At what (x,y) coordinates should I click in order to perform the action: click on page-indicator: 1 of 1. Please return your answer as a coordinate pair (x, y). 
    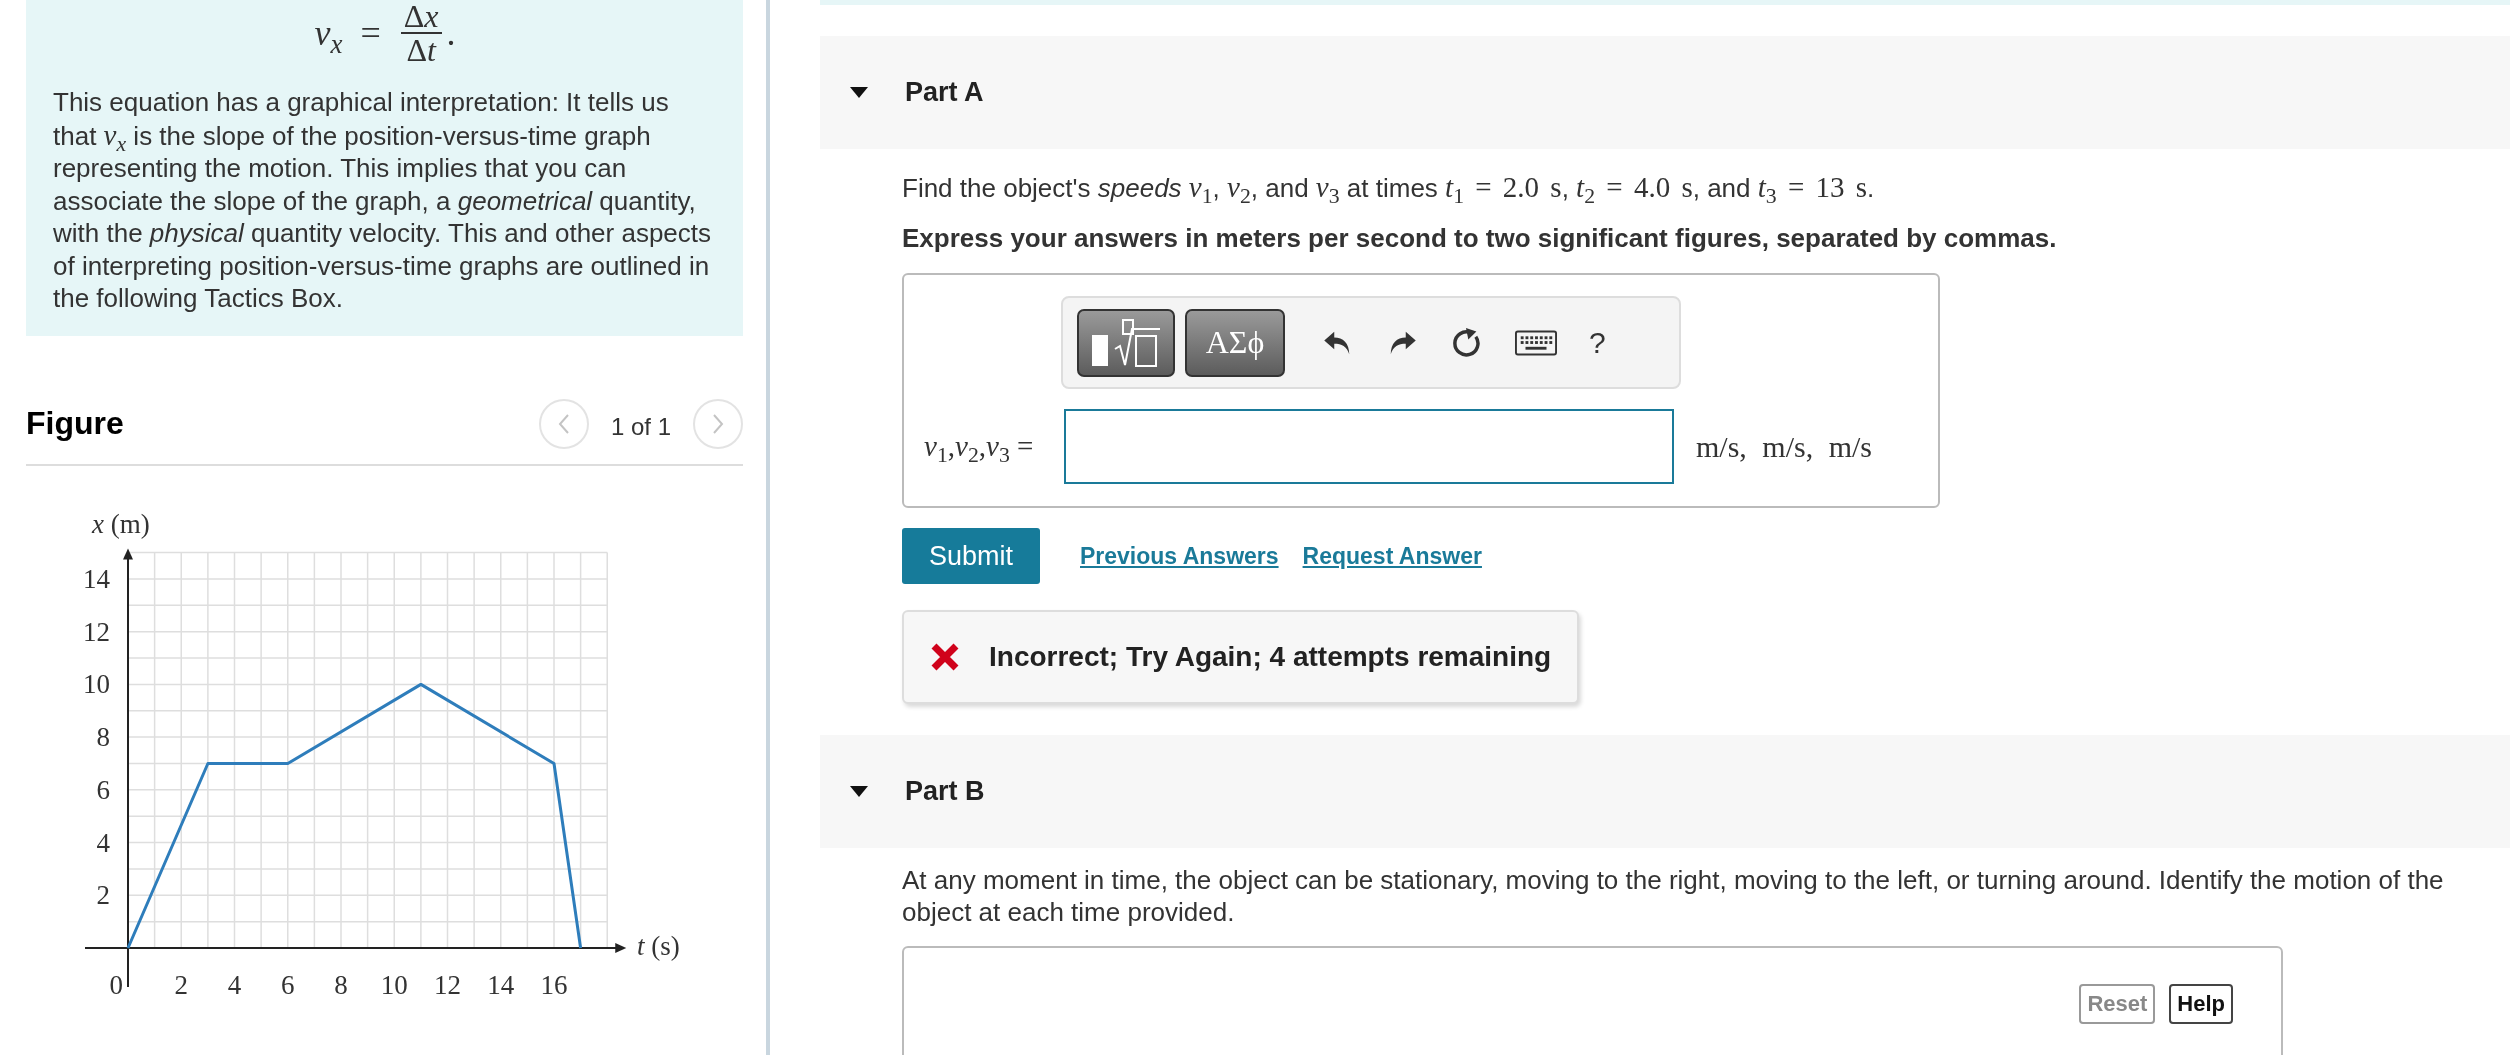
    Looking at the image, I should click on (640, 426).